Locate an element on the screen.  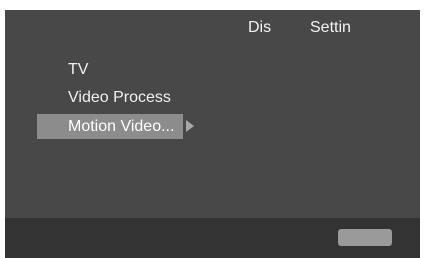
menu-item-label: TV is located at coordinates (78, 69).